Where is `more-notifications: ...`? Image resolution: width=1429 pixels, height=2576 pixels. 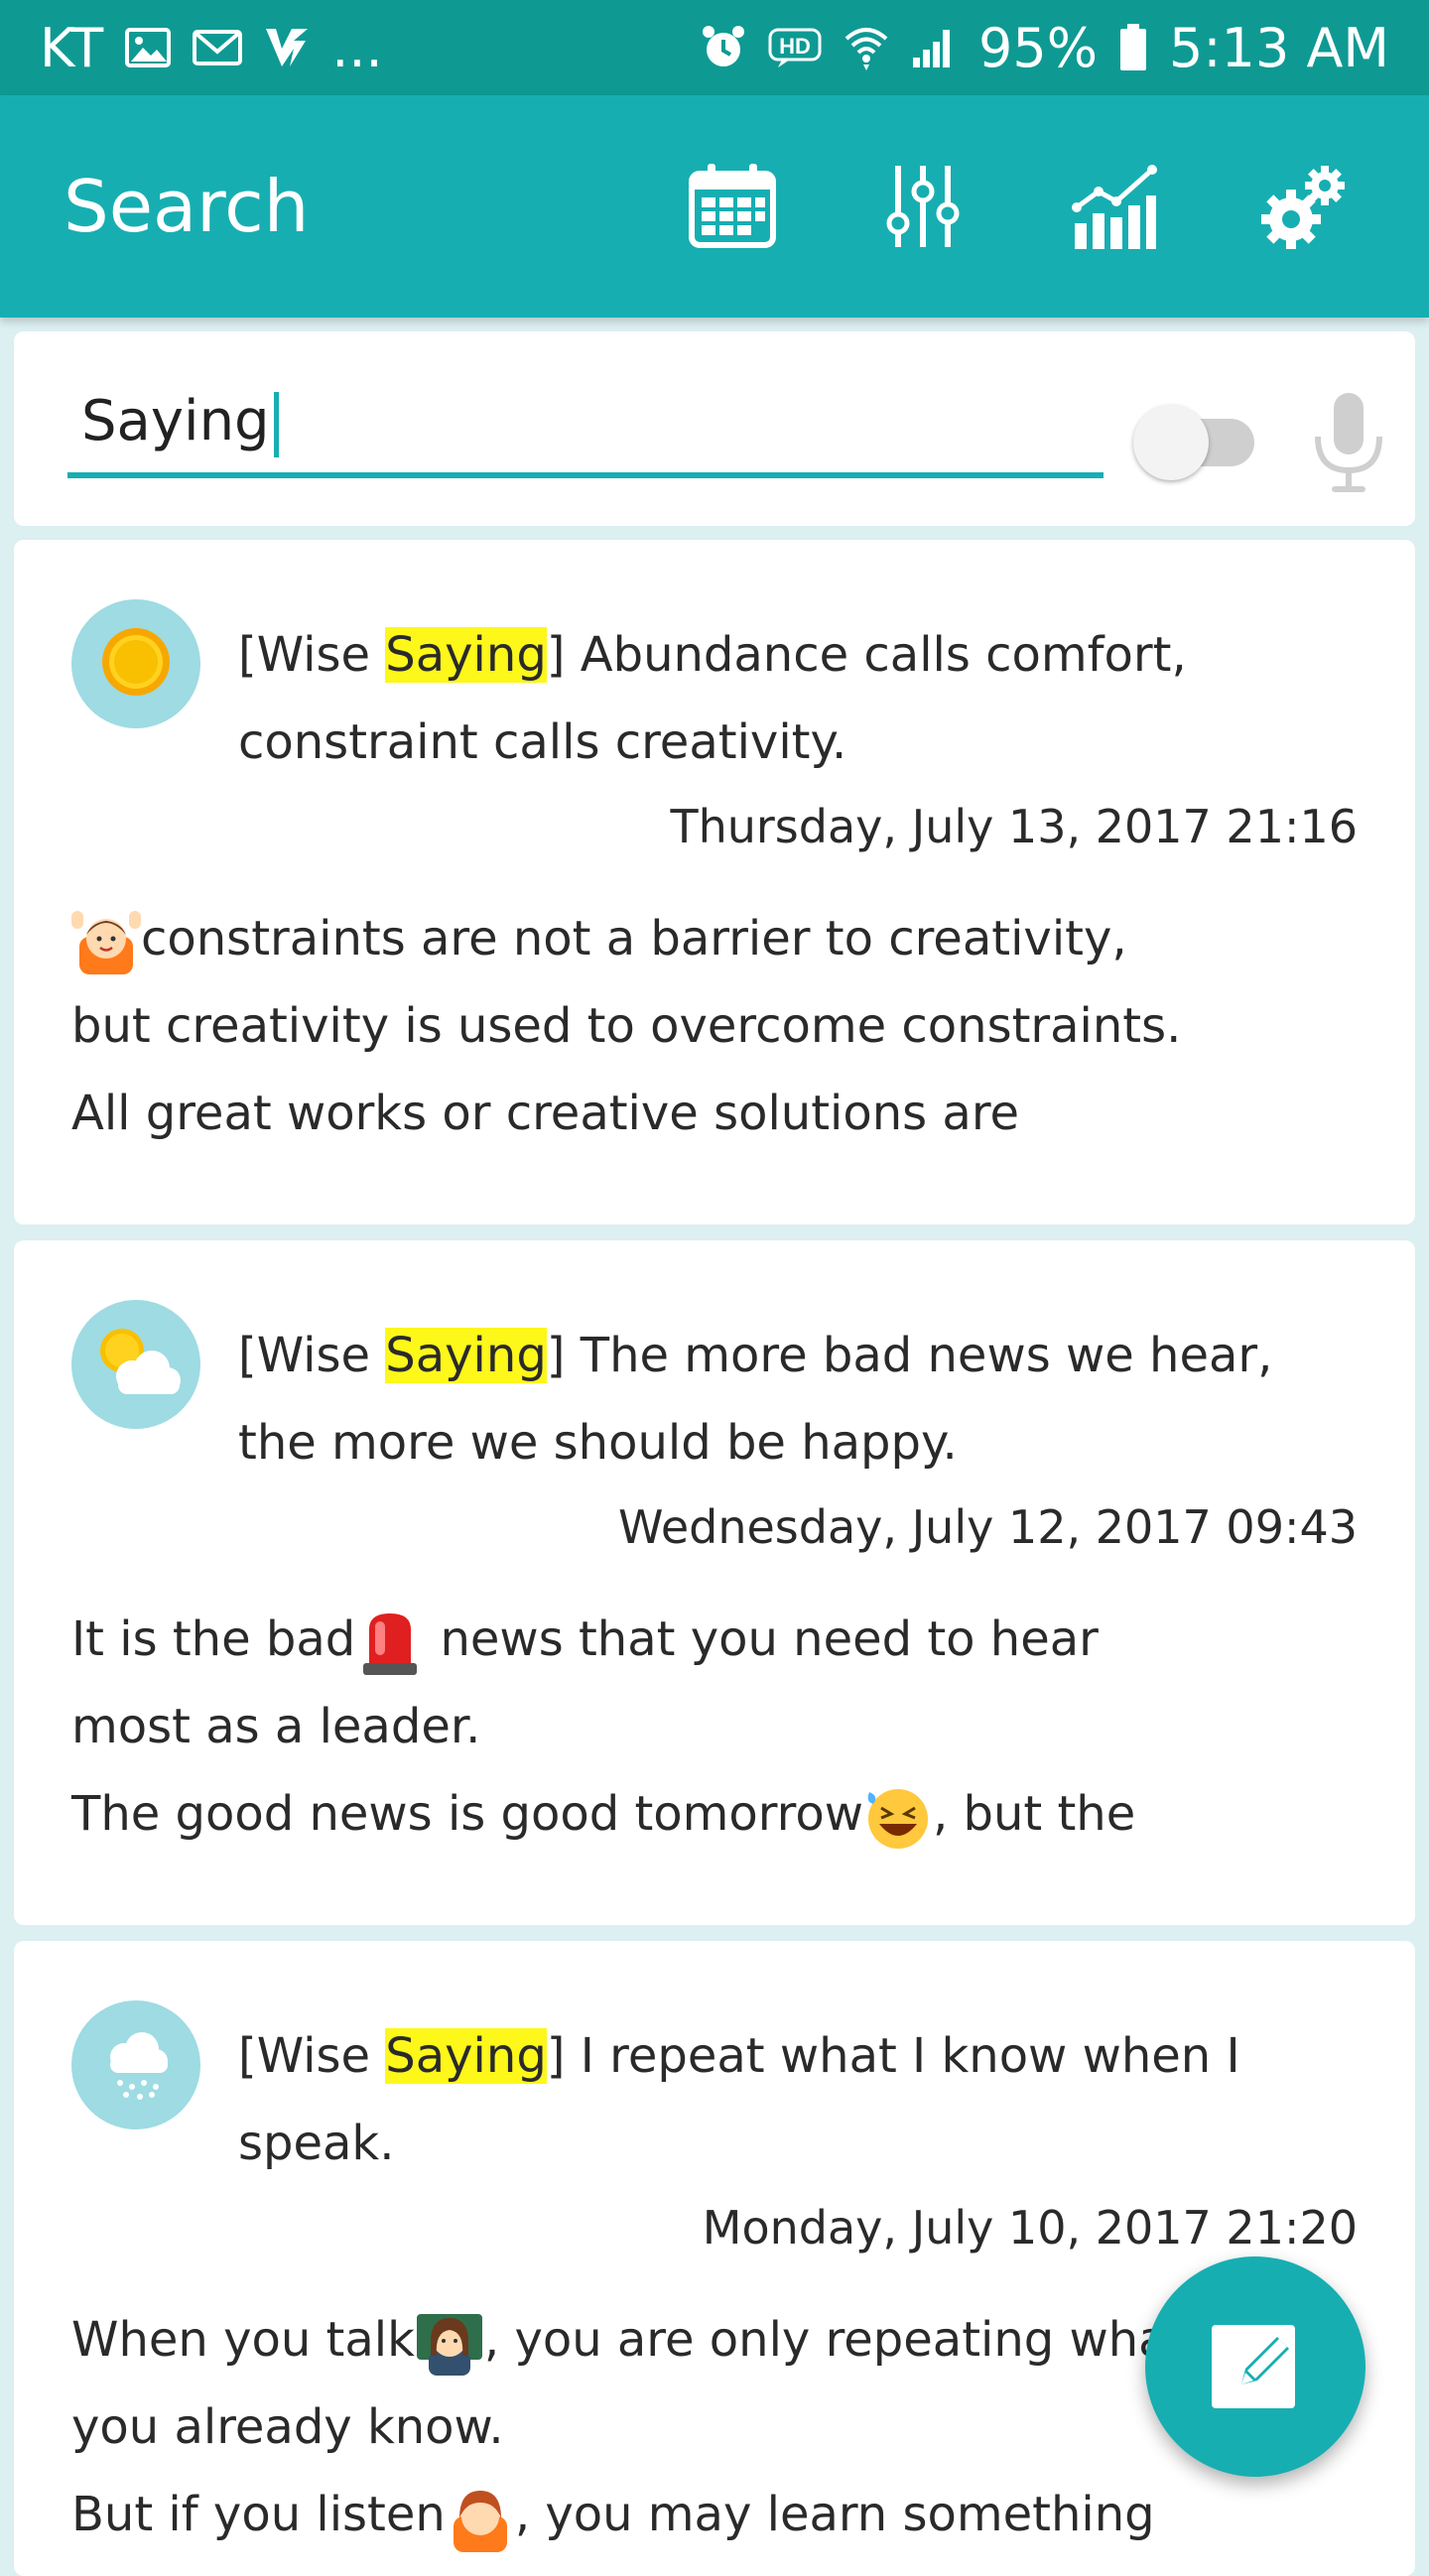 more-notifications: ... is located at coordinates (357, 48).